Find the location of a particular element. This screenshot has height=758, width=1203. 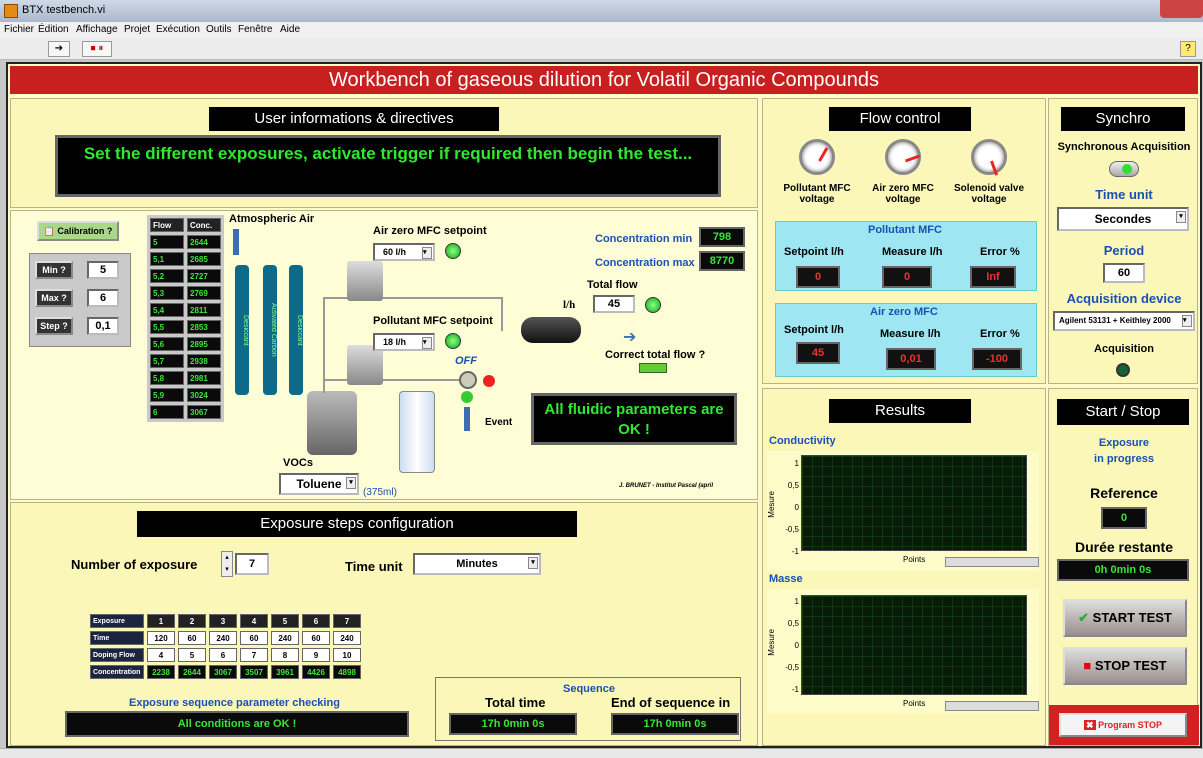

exposure-cell: 6 is located at coordinates (223, 655).